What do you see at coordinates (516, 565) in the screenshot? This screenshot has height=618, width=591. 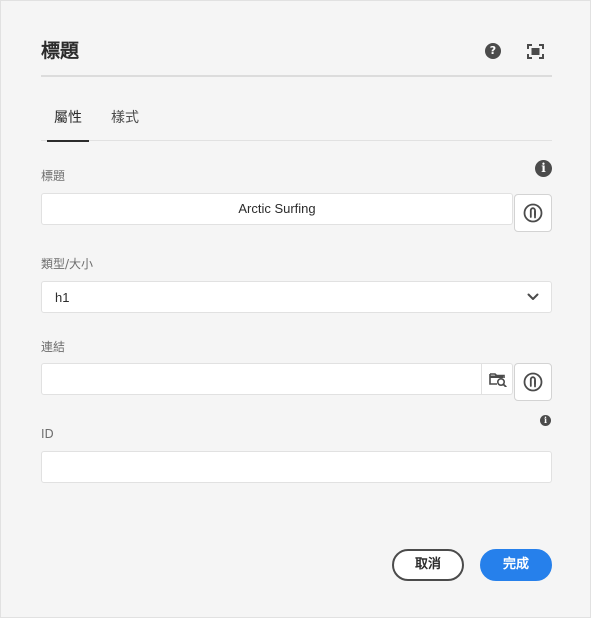 I see `done-button: 完成` at bounding box center [516, 565].